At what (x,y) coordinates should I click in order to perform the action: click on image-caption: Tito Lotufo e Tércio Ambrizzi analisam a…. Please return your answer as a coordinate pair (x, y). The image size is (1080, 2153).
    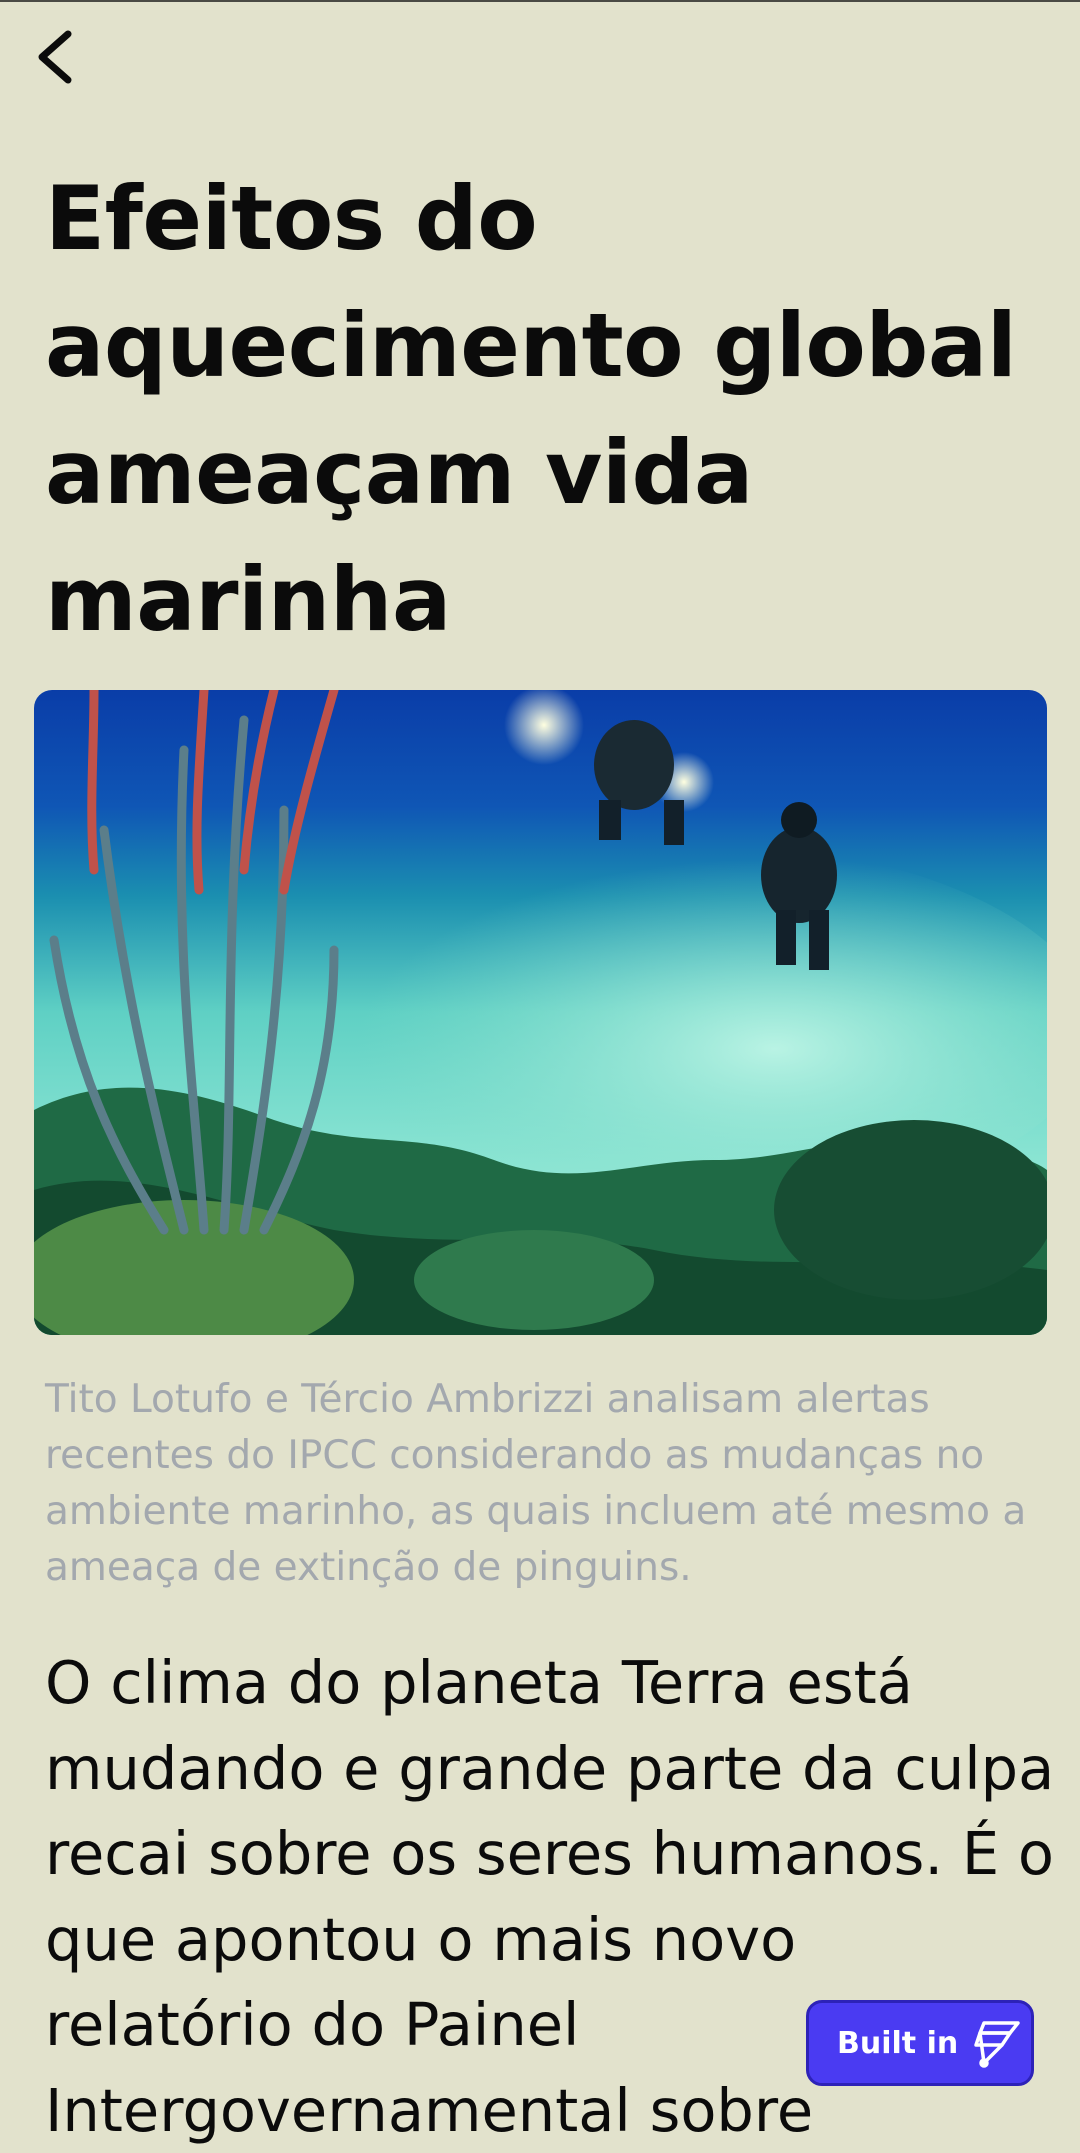
    Looking at the image, I should click on (536, 1483).